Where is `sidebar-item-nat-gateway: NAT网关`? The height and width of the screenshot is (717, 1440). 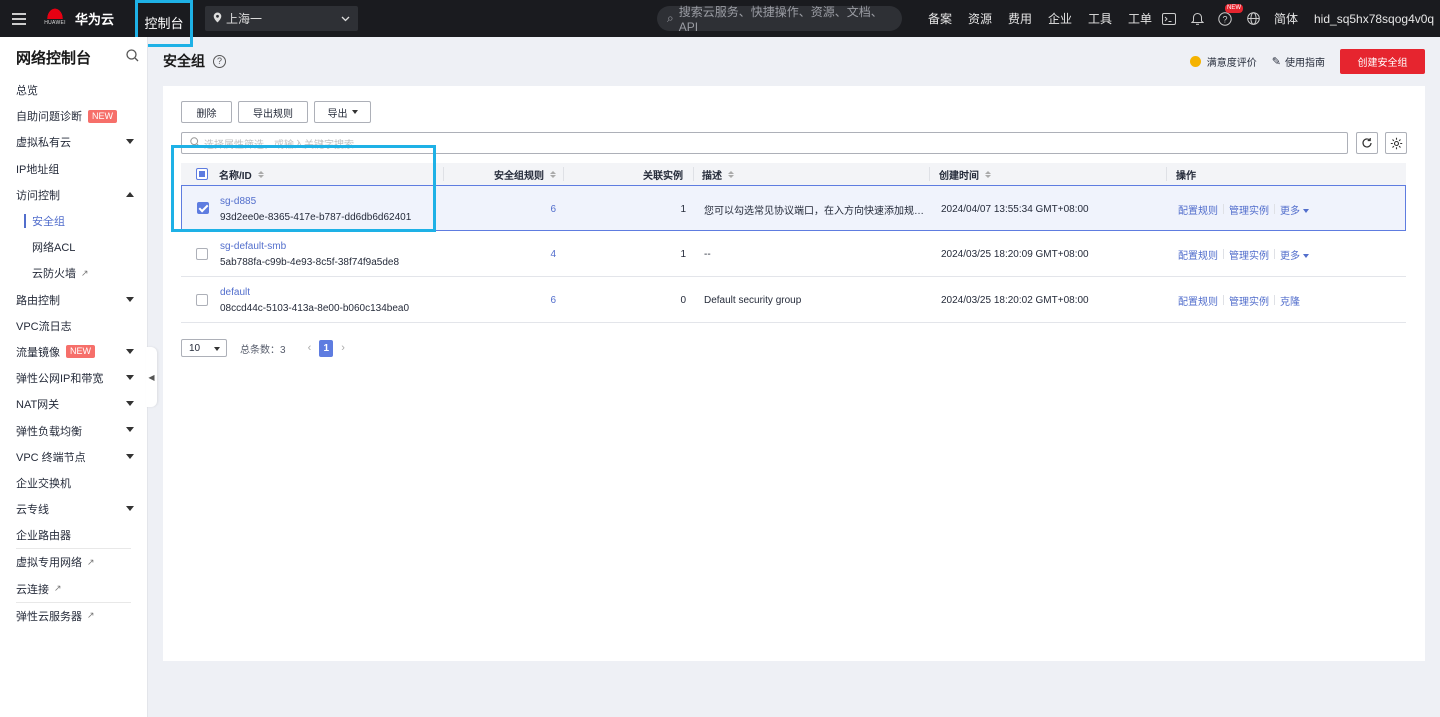
sidebar-item-nat-gateway: NAT网关 is located at coordinates (73, 404).